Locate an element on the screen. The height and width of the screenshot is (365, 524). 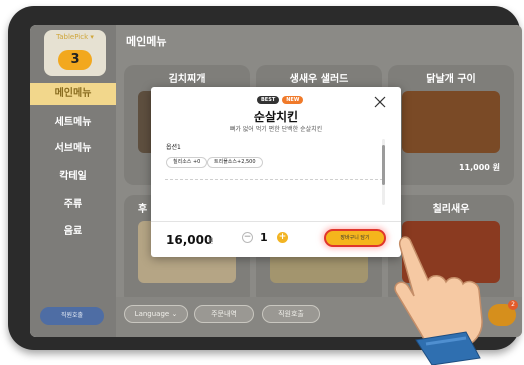
close-icon is located at coordinates (380, 102).